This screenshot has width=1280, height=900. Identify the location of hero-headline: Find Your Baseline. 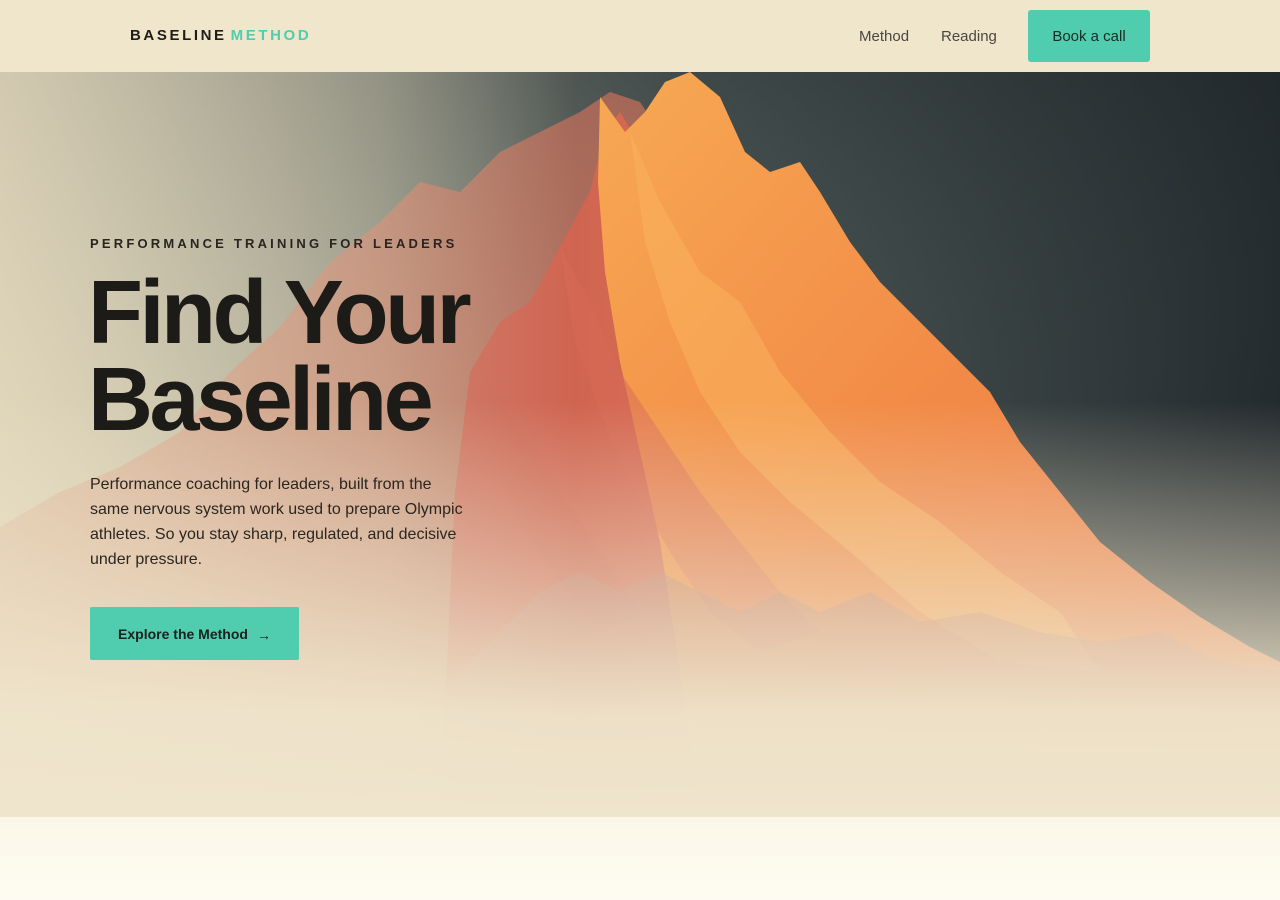
(348, 356).